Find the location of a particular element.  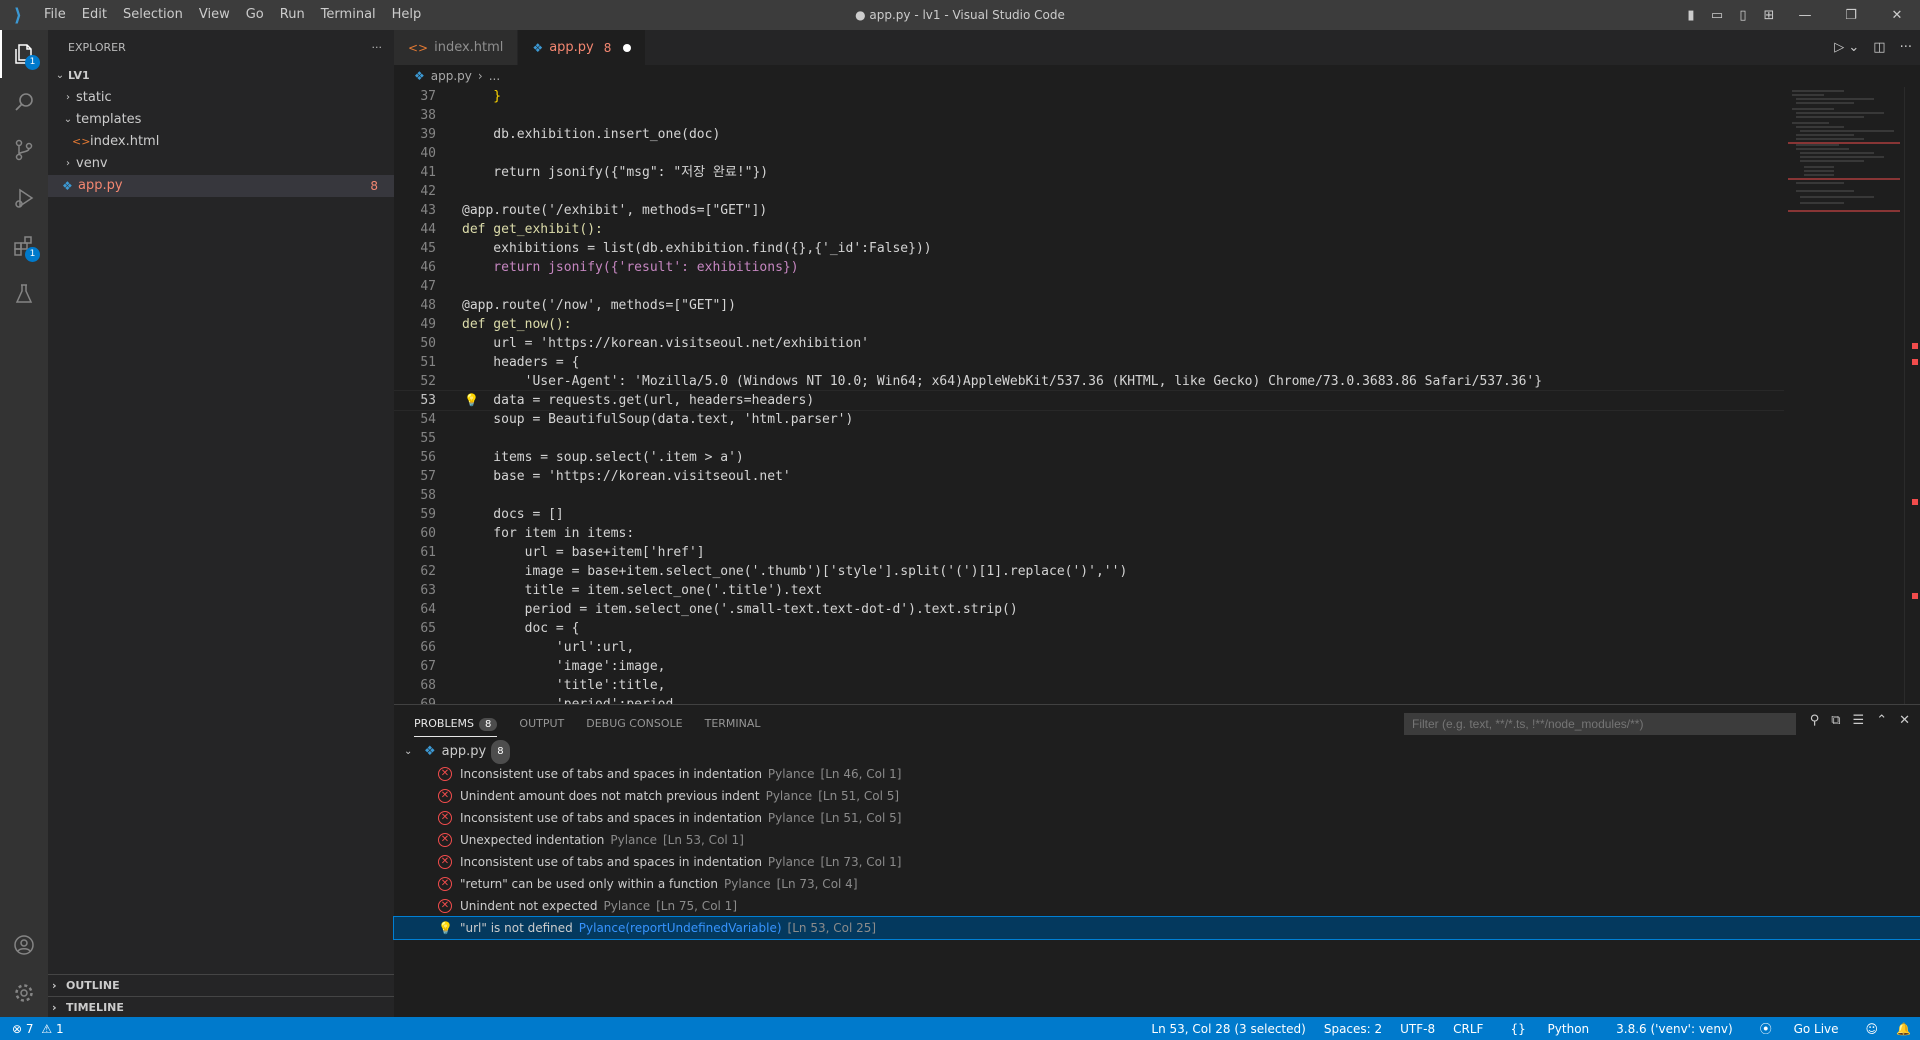

close-window-icon: ✕ is located at coordinates (1897, 15).